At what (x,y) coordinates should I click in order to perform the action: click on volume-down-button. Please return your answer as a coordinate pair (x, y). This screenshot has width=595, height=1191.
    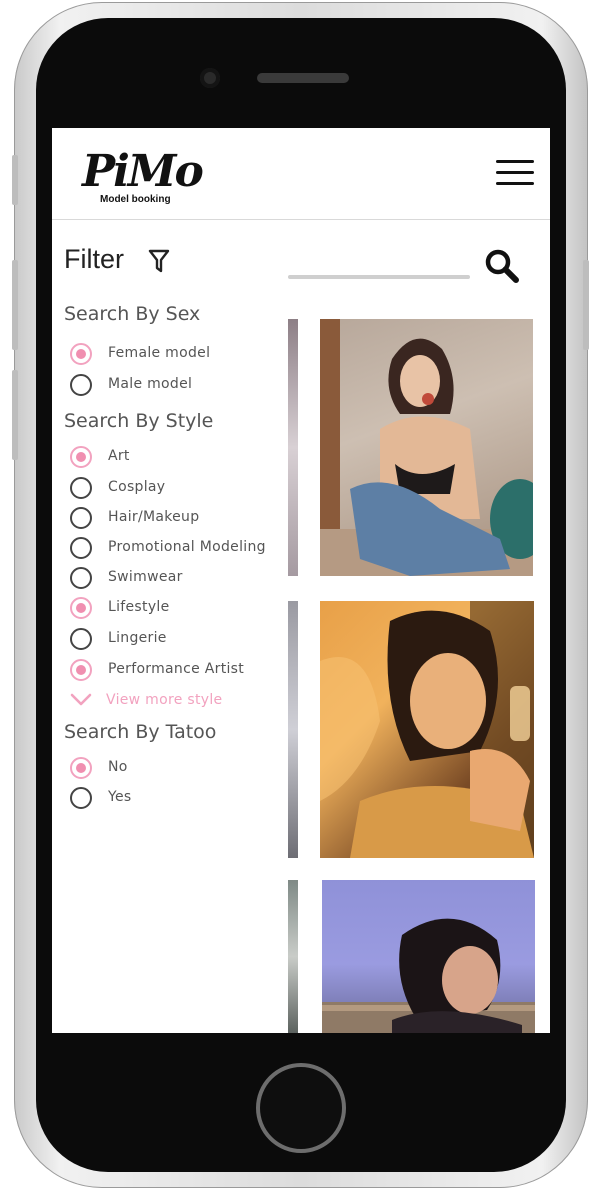
    Looking at the image, I should click on (15, 415).